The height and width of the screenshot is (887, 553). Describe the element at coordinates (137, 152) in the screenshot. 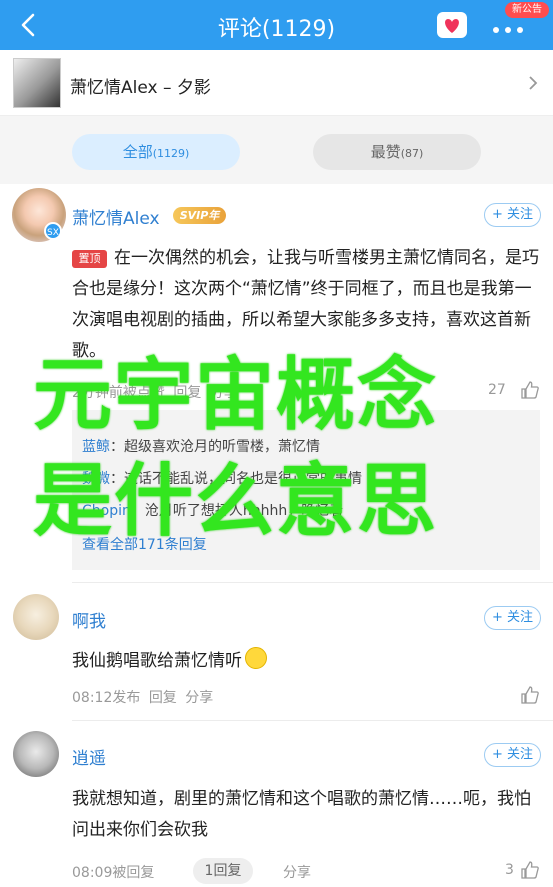

I see `tab-all-label: 全部` at that location.